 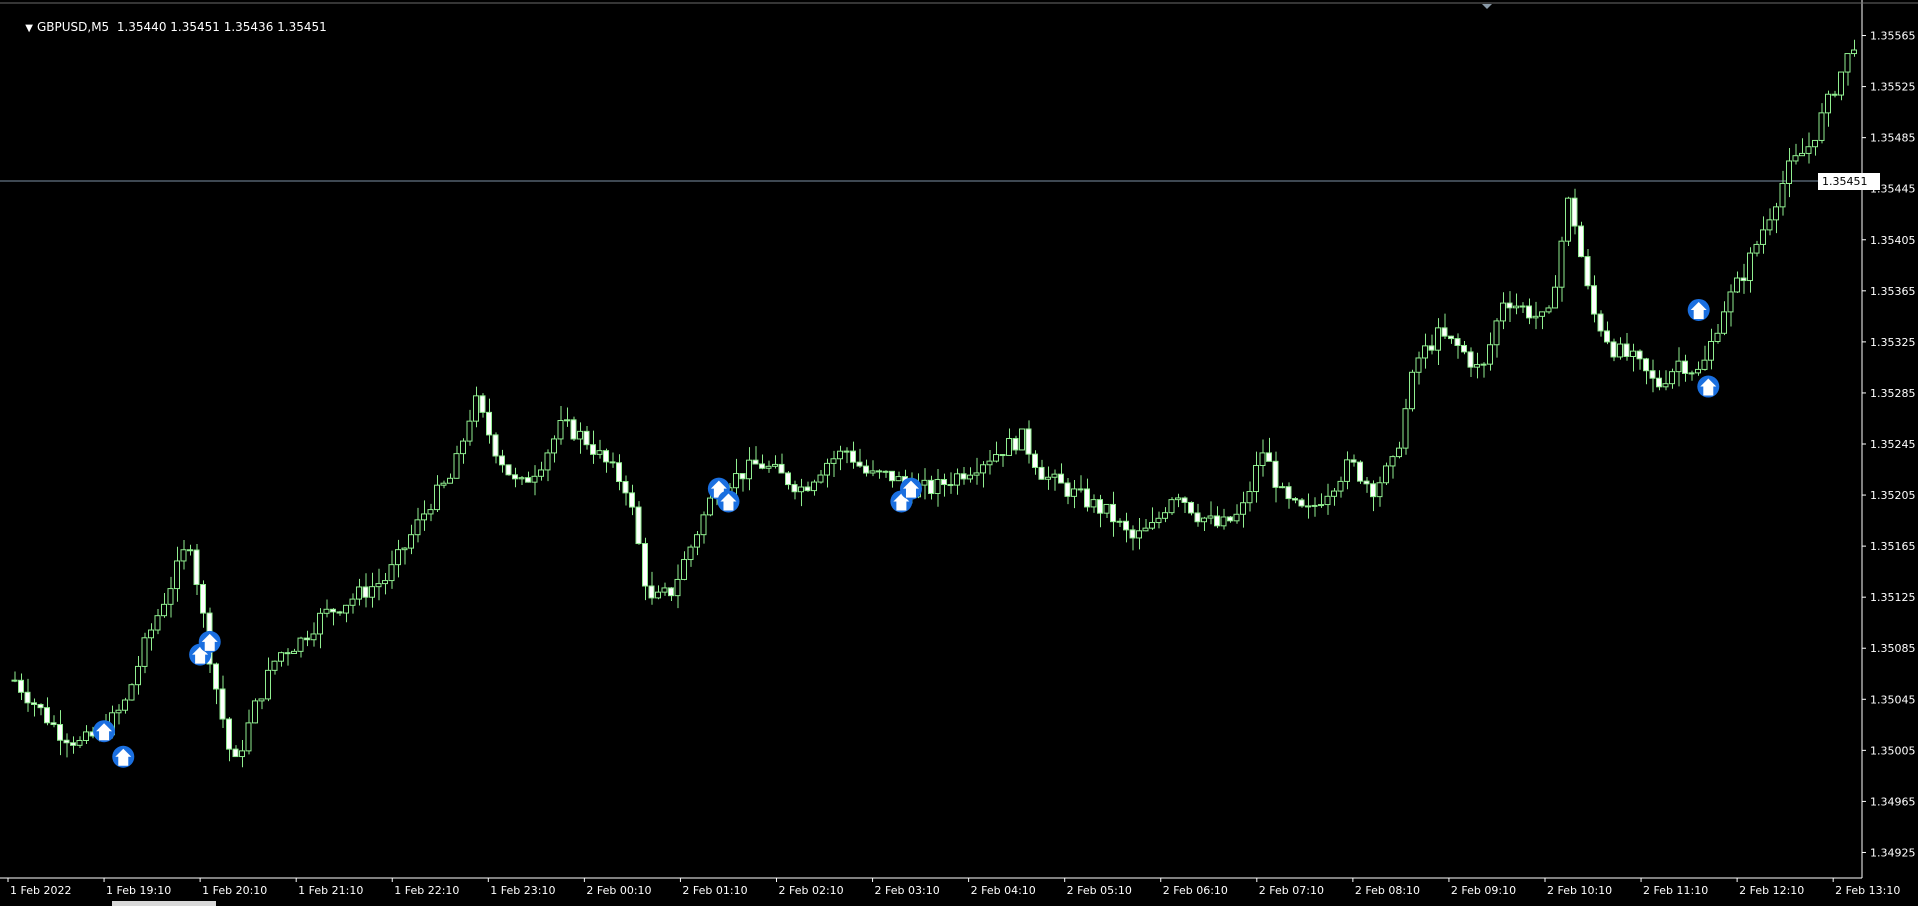 I want to click on chart-tab, so click(x=164, y=903).